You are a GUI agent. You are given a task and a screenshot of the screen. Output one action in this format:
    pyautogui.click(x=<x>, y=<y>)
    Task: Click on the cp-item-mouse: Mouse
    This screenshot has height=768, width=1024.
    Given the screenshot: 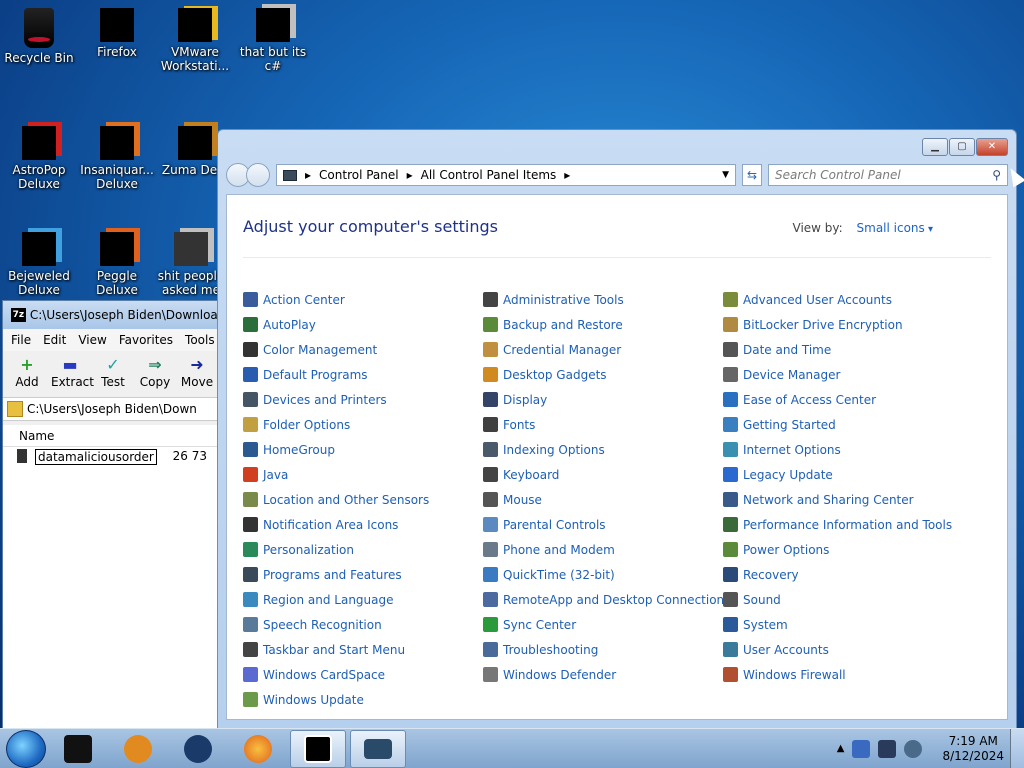 What is the action you would take?
    pyautogui.click(x=603, y=499)
    